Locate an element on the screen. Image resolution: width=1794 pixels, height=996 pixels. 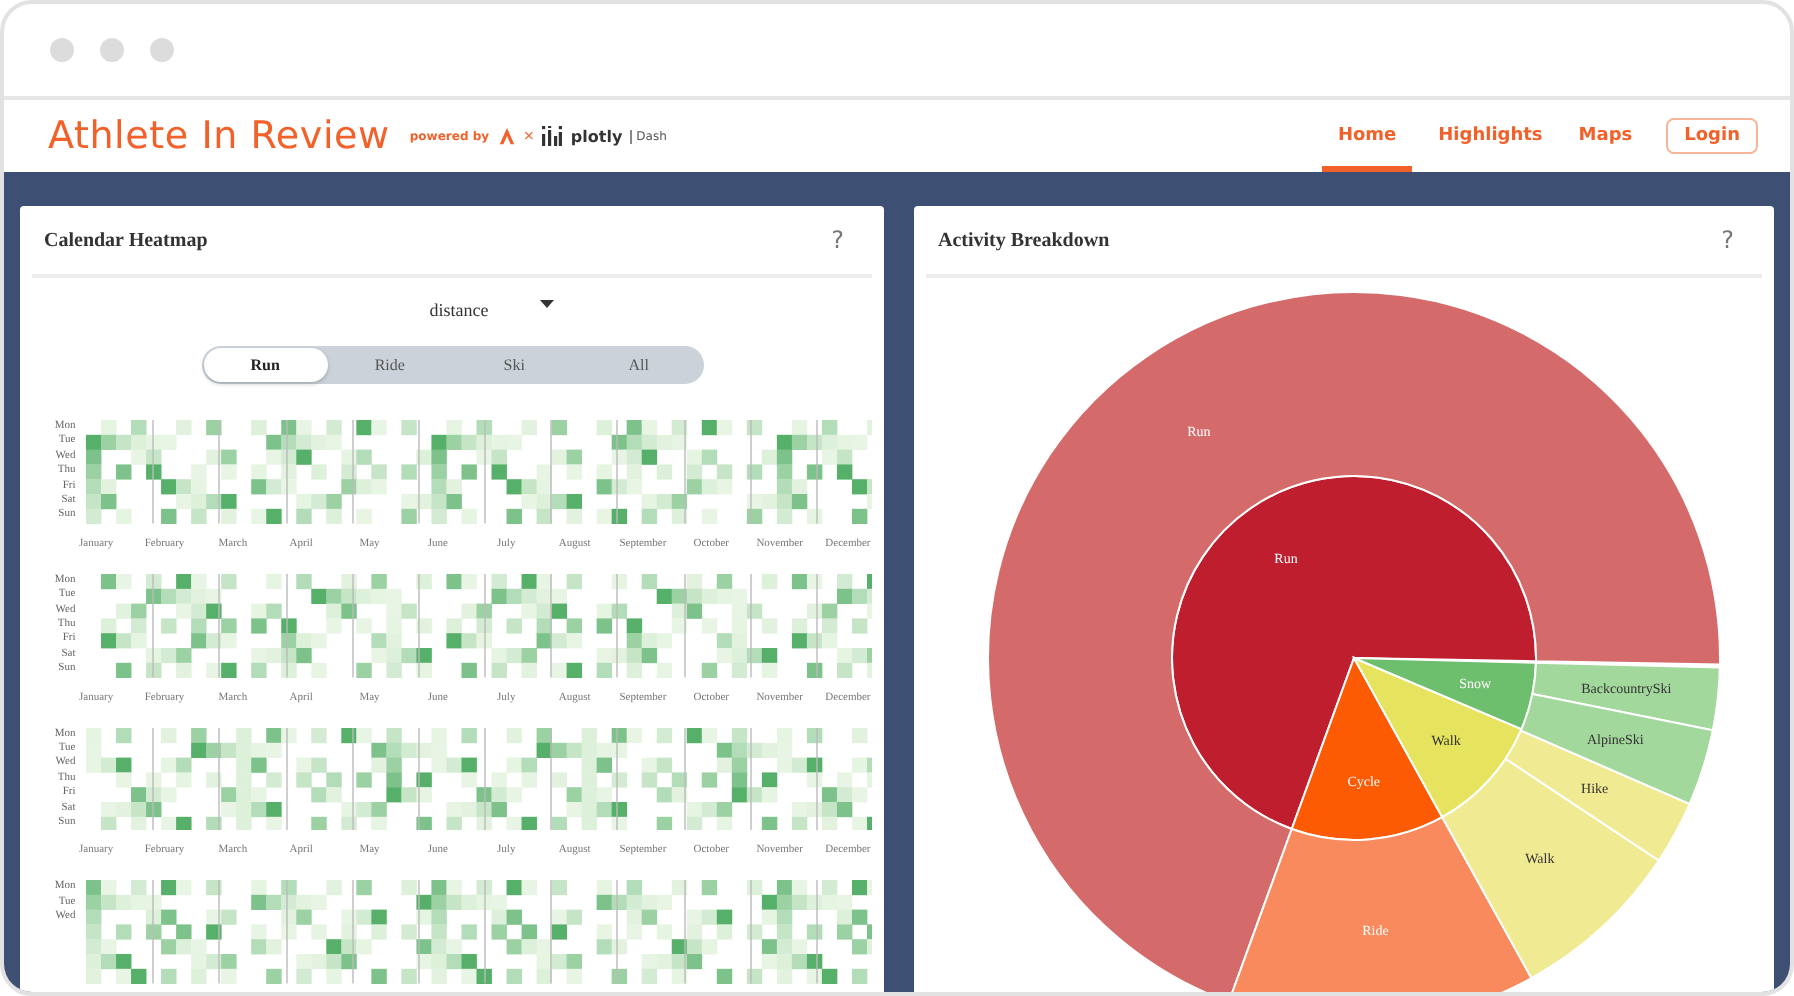
panel-title: Activity Breakdown is located at coordinates (1024, 240).